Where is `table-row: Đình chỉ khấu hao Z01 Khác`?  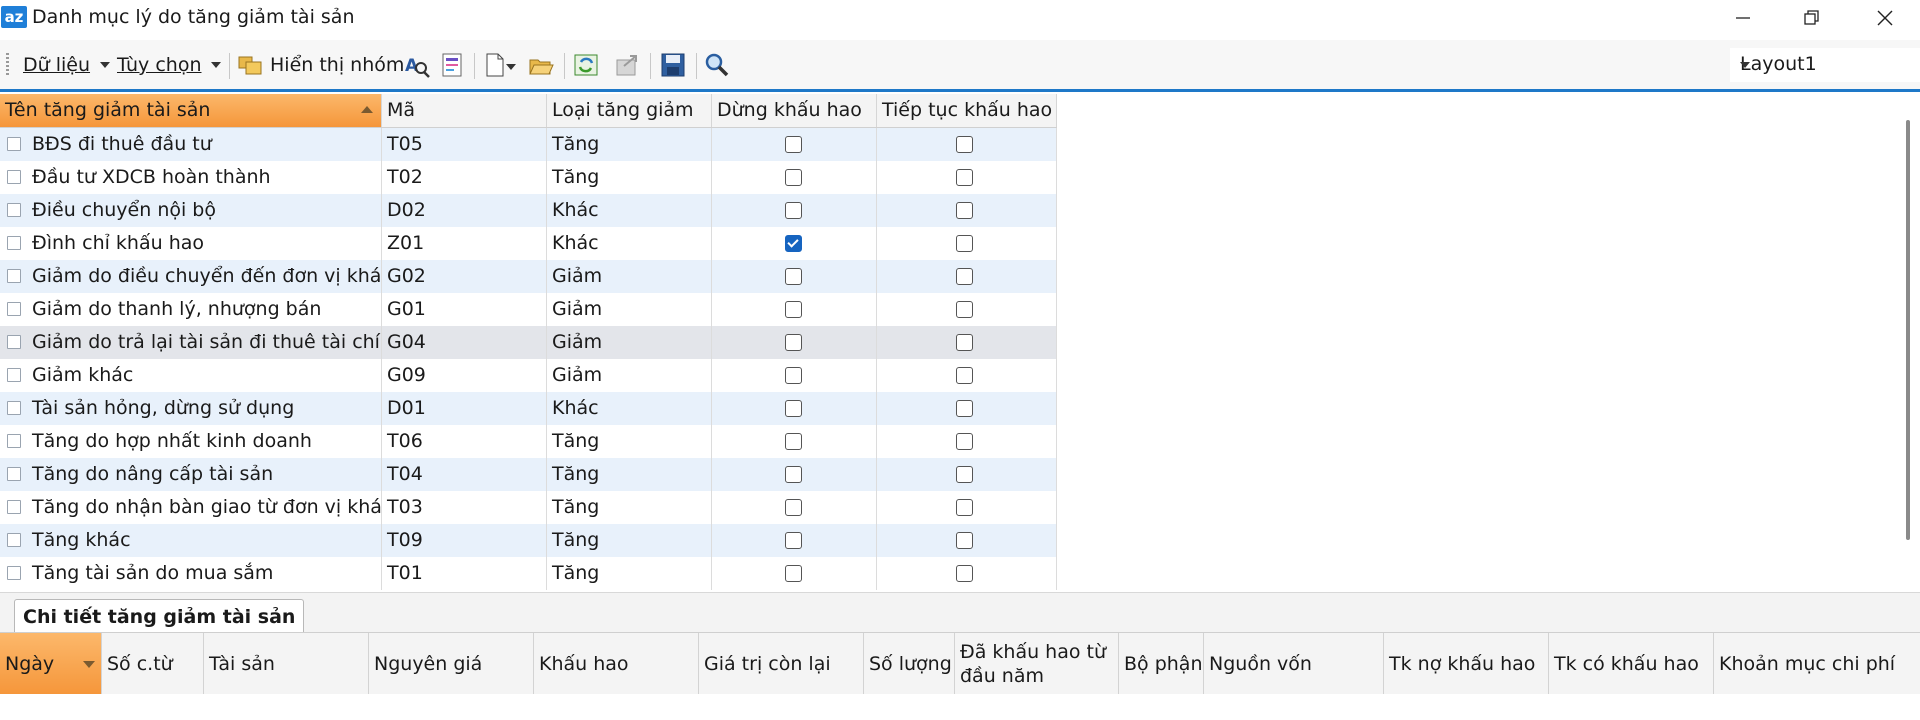 table-row: Đình chỉ khấu hao Z01 Khác is located at coordinates (528, 243).